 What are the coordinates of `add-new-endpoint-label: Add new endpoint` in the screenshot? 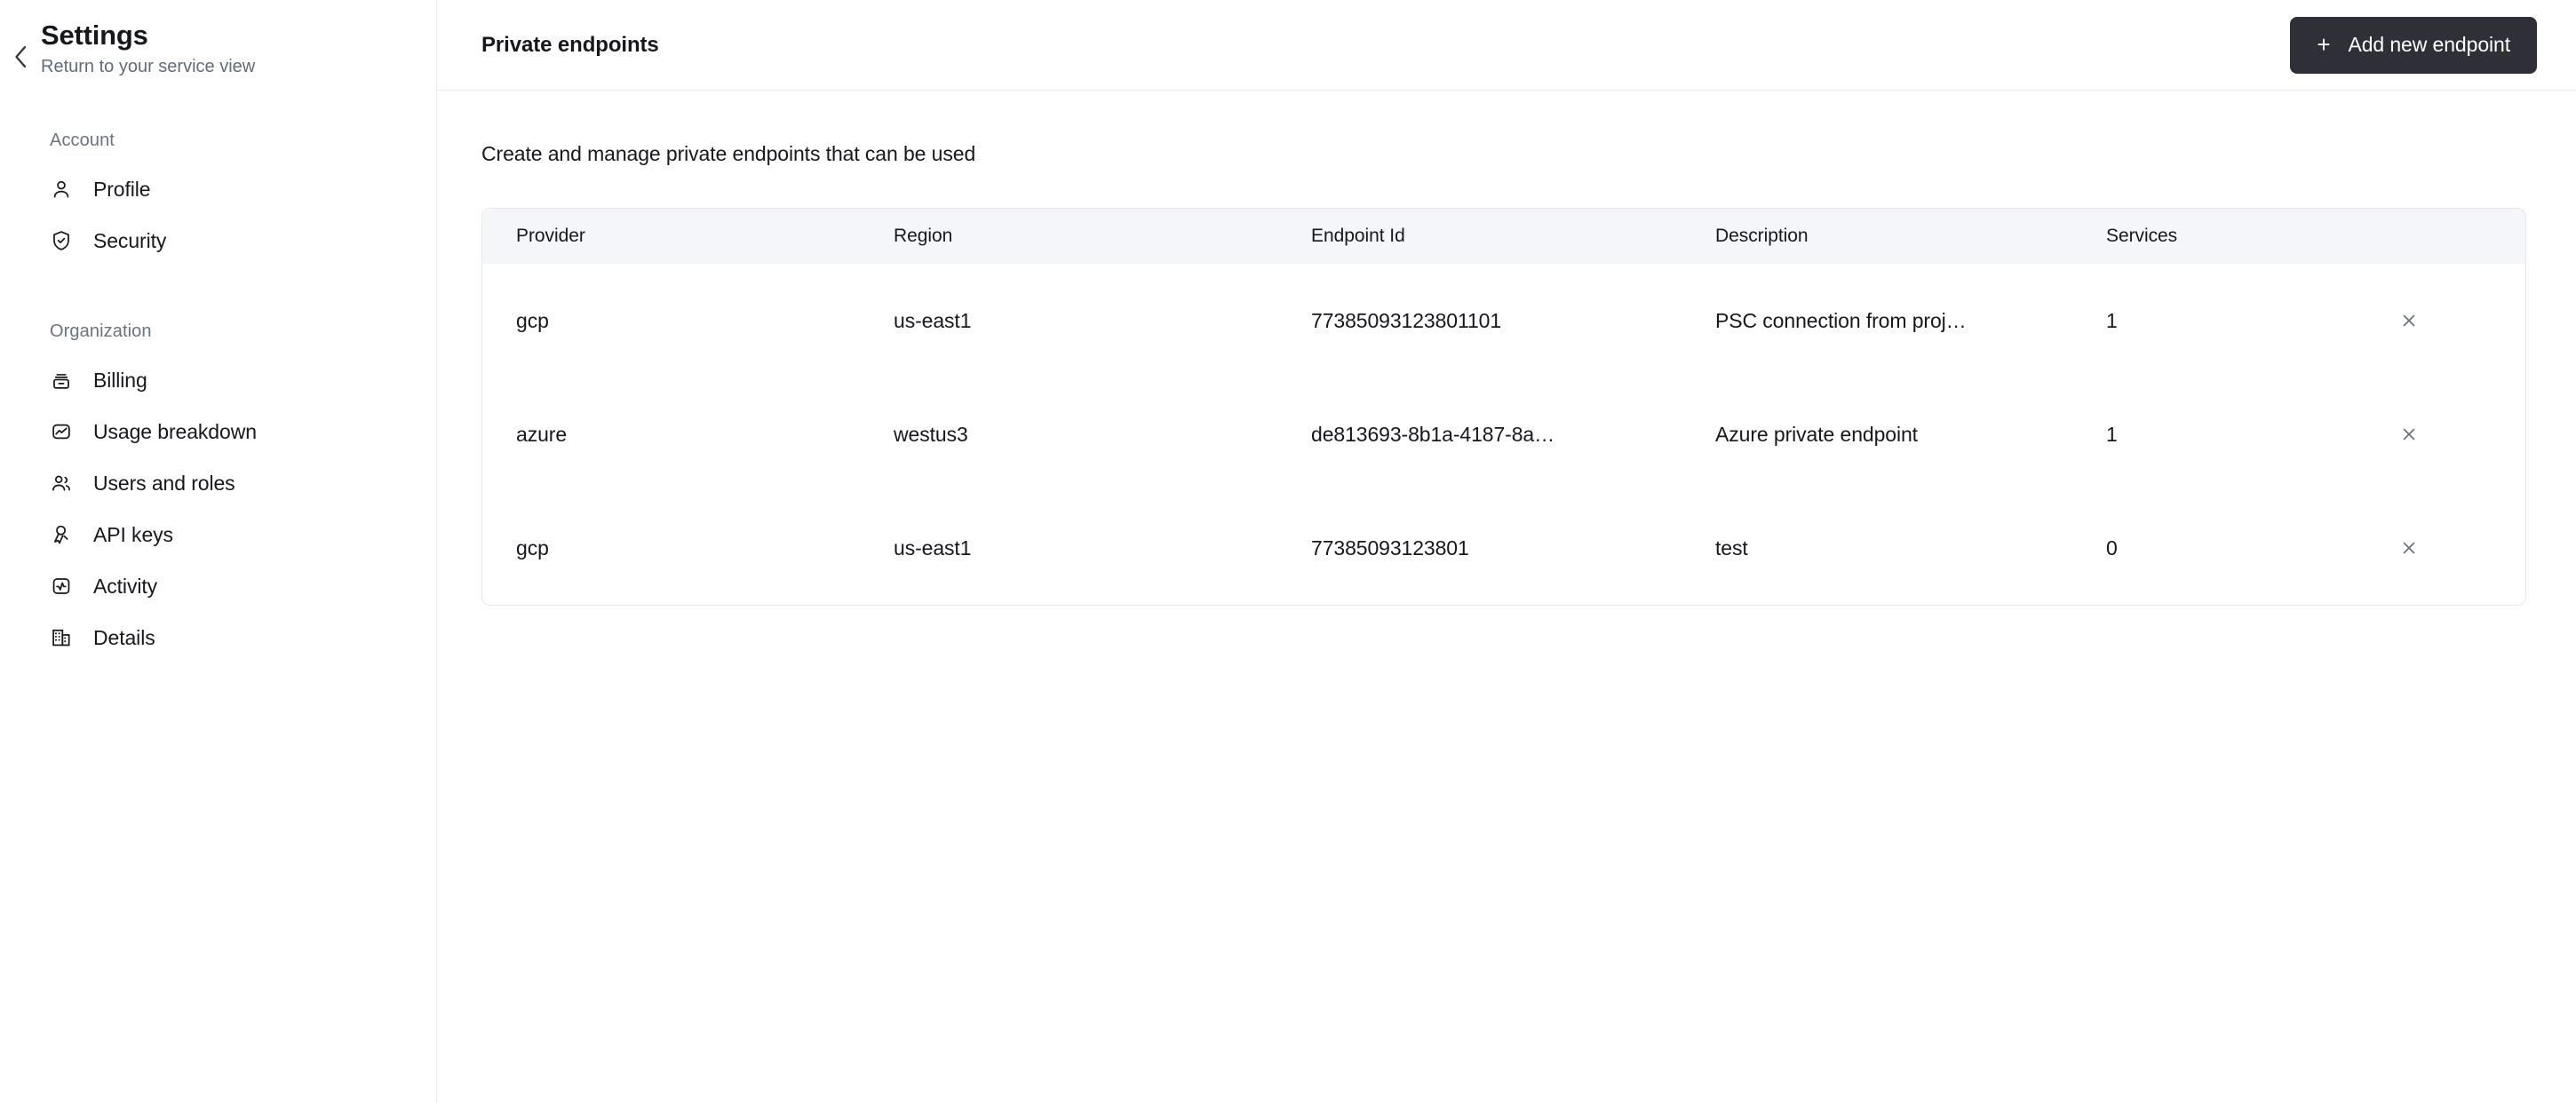 It's located at (2429, 44).